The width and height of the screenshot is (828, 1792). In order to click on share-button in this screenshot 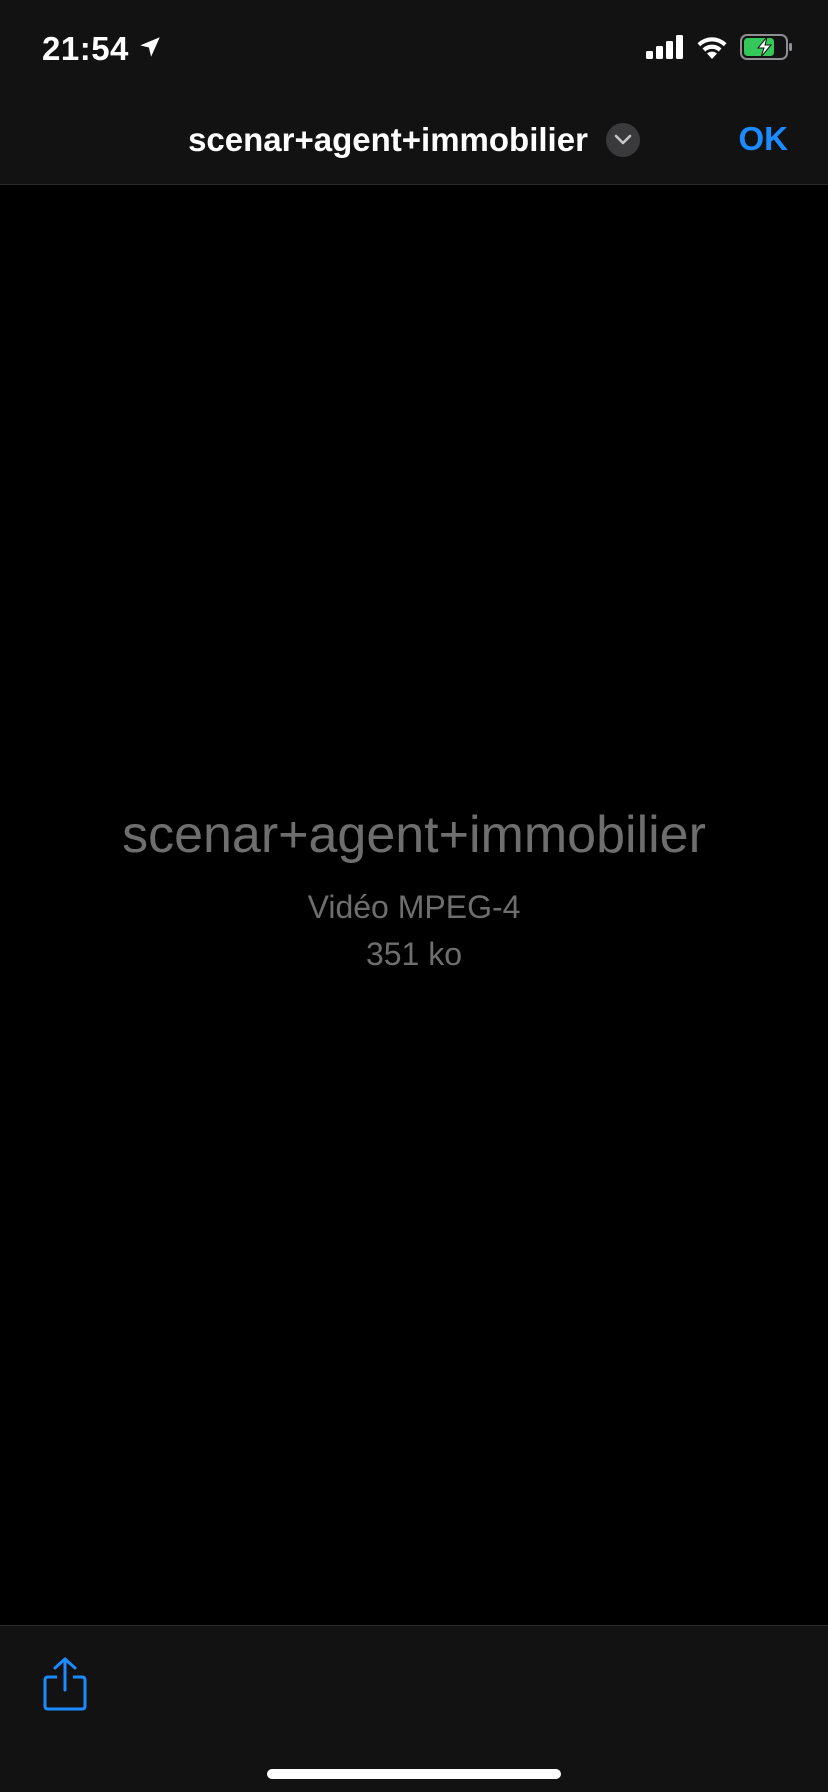, I will do `click(65, 1684)`.